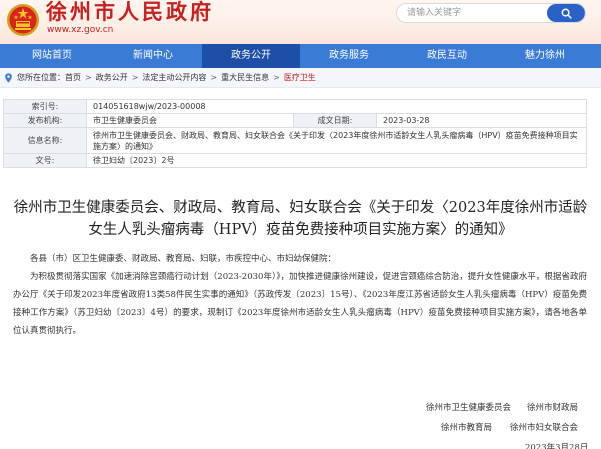 The image size is (601, 449). What do you see at coordinates (80, 30) in the screenshot?
I see `site-domain: www.xz.gov.cn` at bounding box center [80, 30].